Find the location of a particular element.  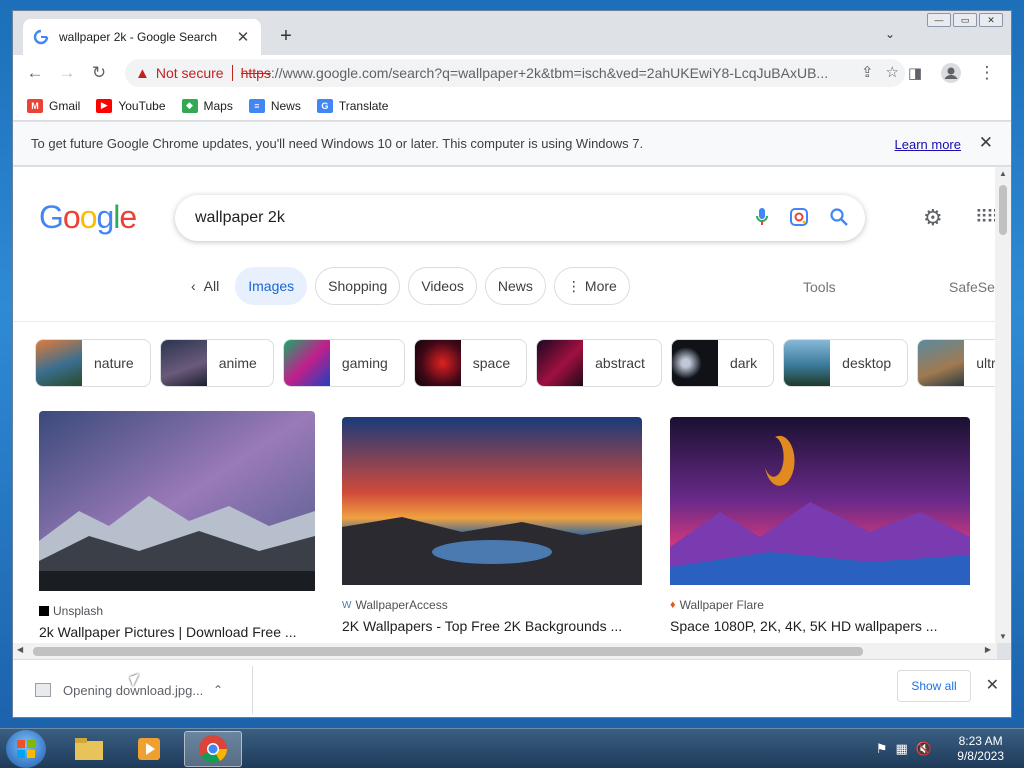

related-chip-abstract: abstract is located at coordinates (599, 363).